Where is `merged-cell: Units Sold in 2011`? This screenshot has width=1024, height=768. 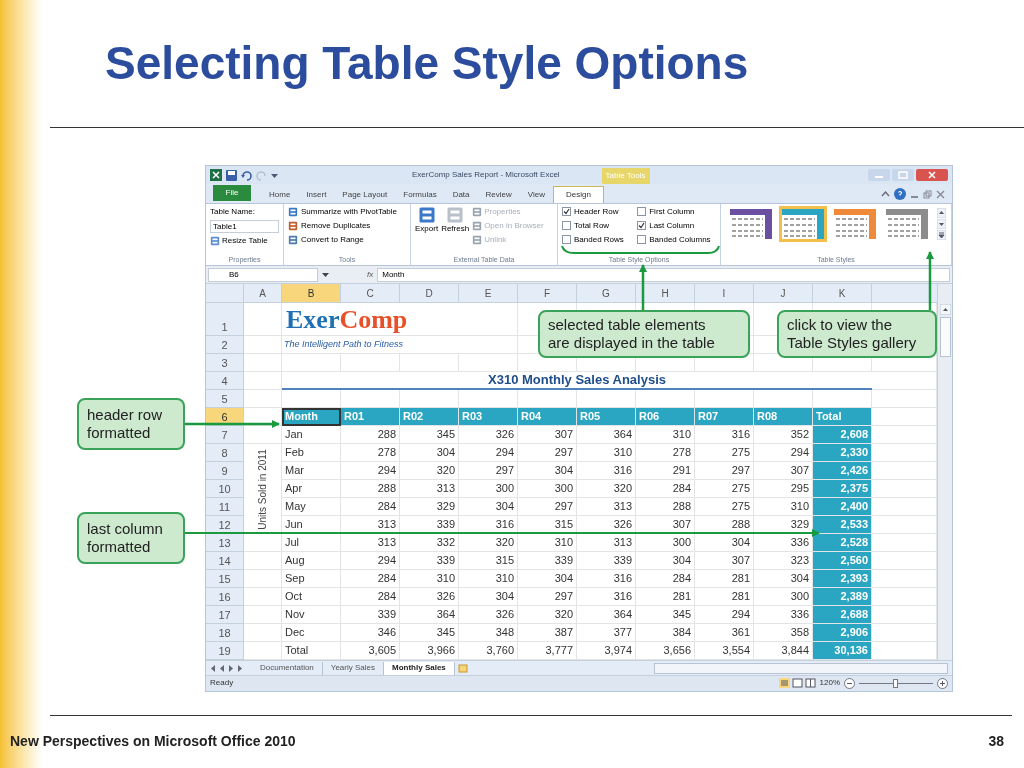
merged-cell: Units Sold in 2011 is located at coordinates (263, 489).